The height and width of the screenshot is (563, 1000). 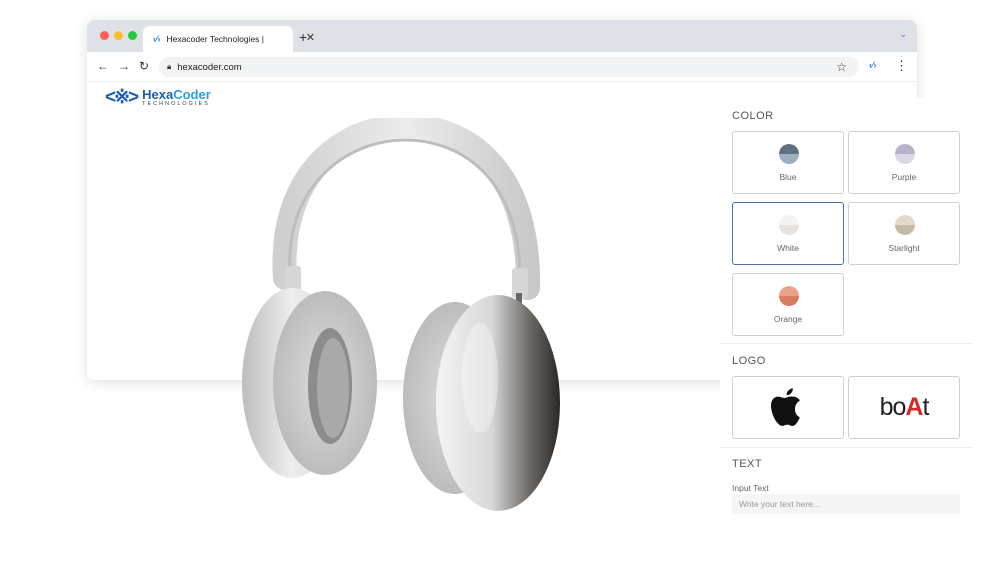 I want to click on orange-swatch, so click(x=789, y=296).